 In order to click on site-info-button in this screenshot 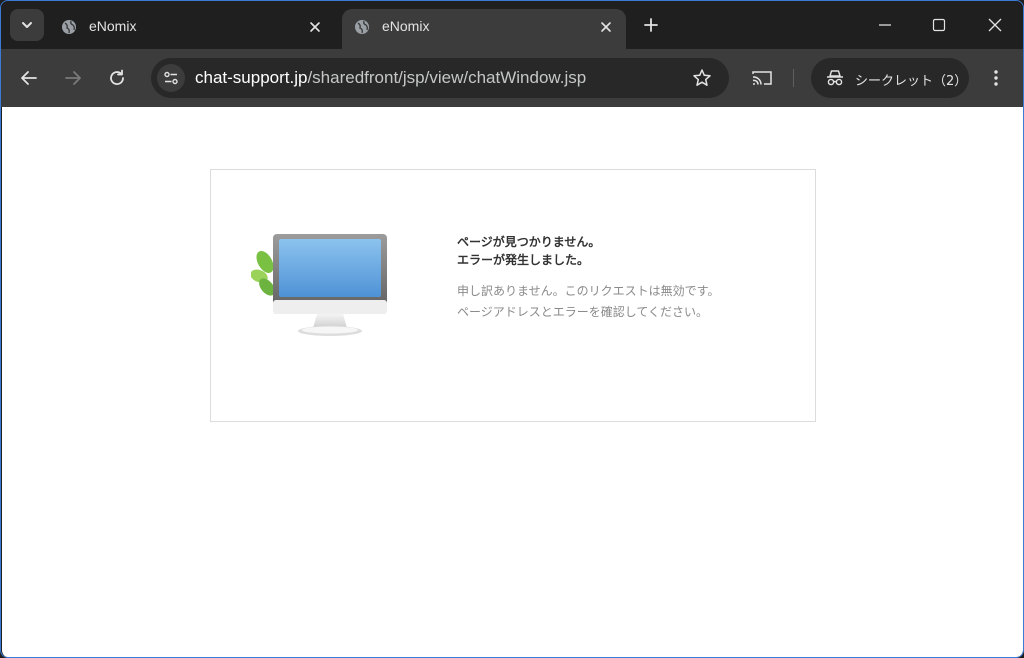, I will do `click(171, 78)`.